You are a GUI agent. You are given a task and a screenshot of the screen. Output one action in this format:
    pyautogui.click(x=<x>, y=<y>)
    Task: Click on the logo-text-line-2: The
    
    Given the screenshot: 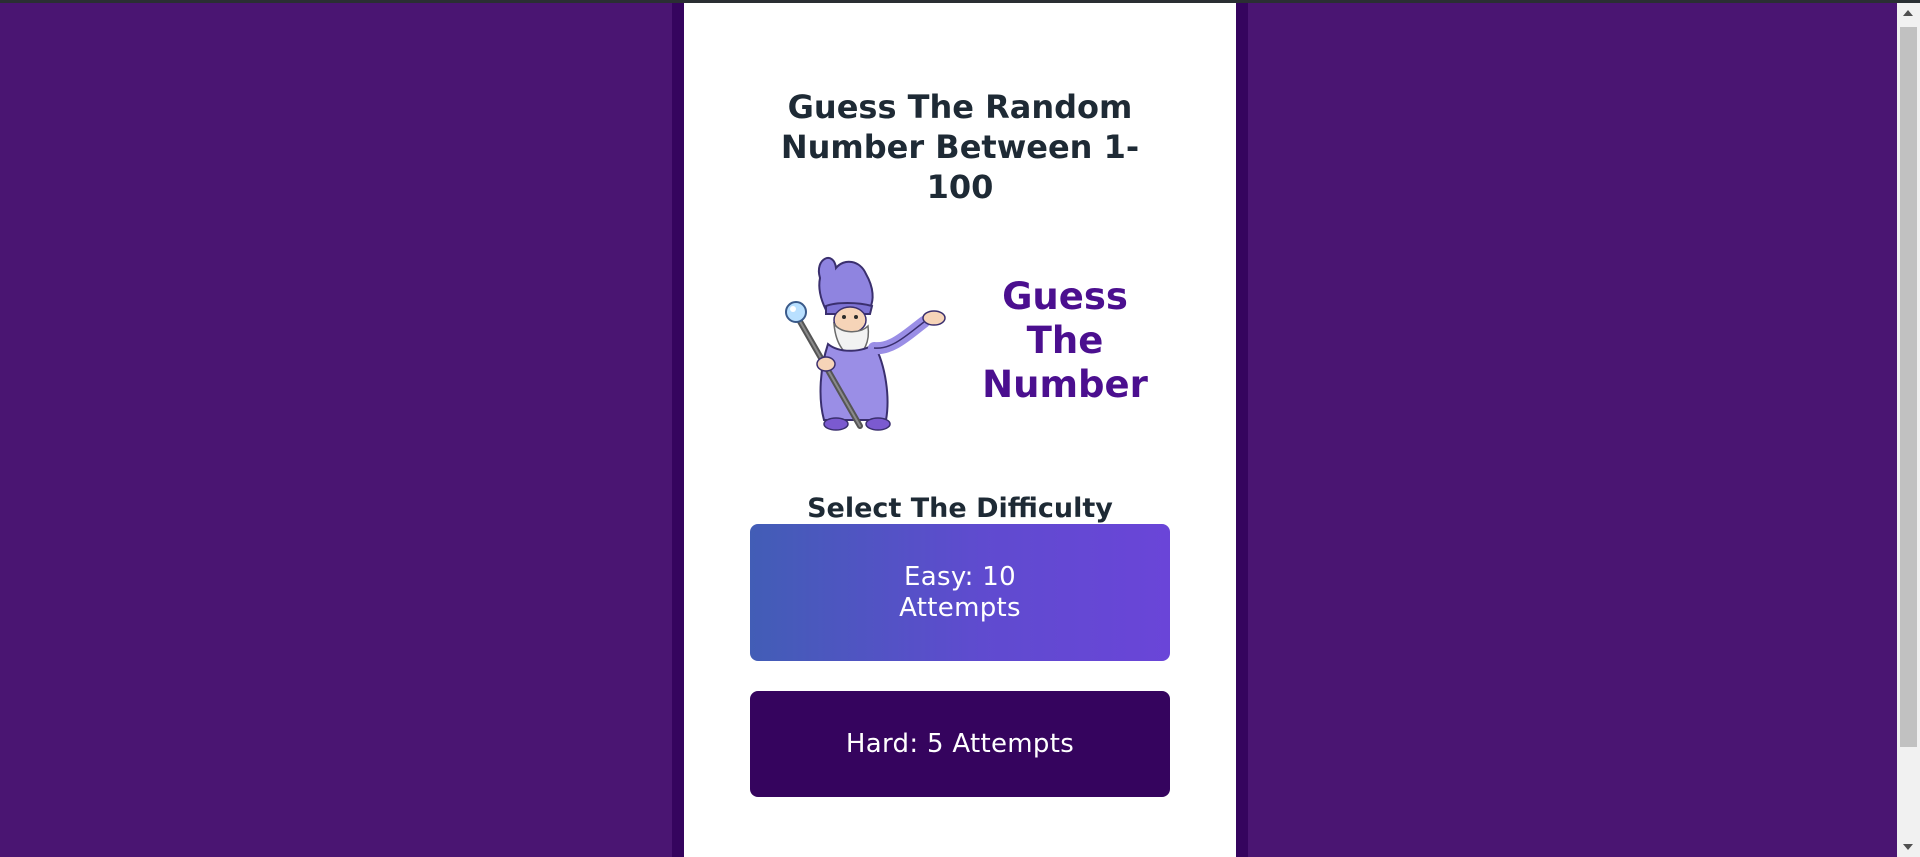 What is the action you would take?
    pyautogui.click(x=1065, y=340)
    